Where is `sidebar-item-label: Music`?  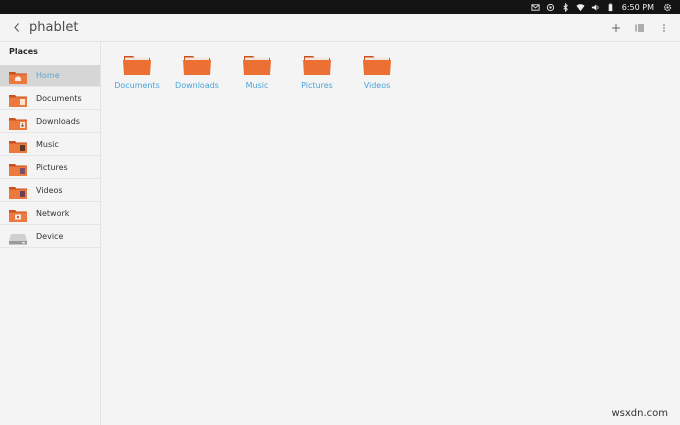 sidebar-item-label: Music is located at coordinates (47, 144).